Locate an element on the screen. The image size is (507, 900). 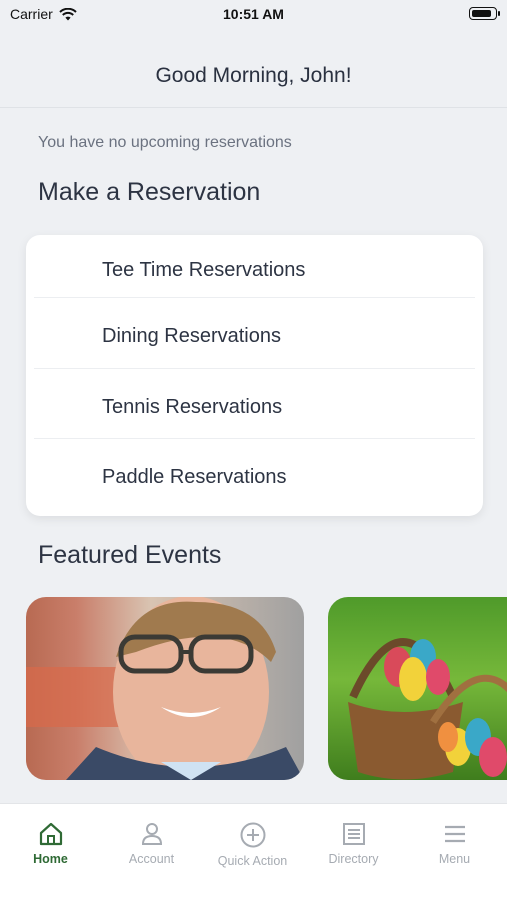
tennis-reservations-item: Tennis Reservations is located at coordinates (254, 407).